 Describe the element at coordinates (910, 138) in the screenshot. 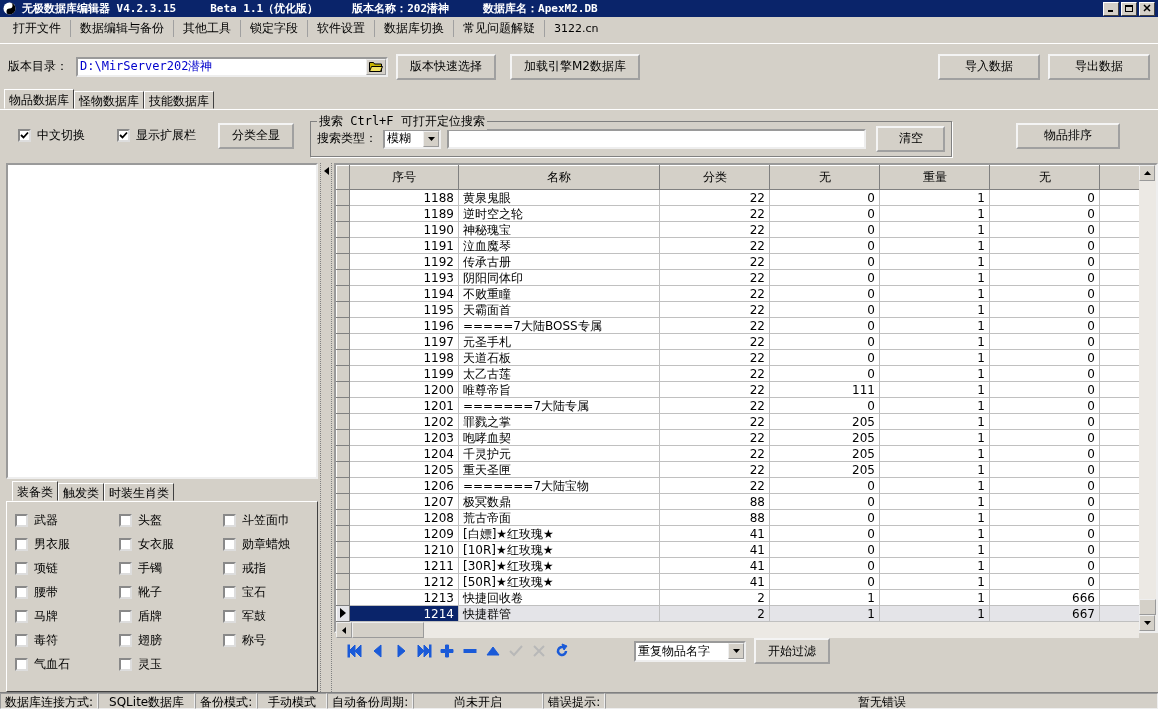

I see `clear-button: 清空` at that location.